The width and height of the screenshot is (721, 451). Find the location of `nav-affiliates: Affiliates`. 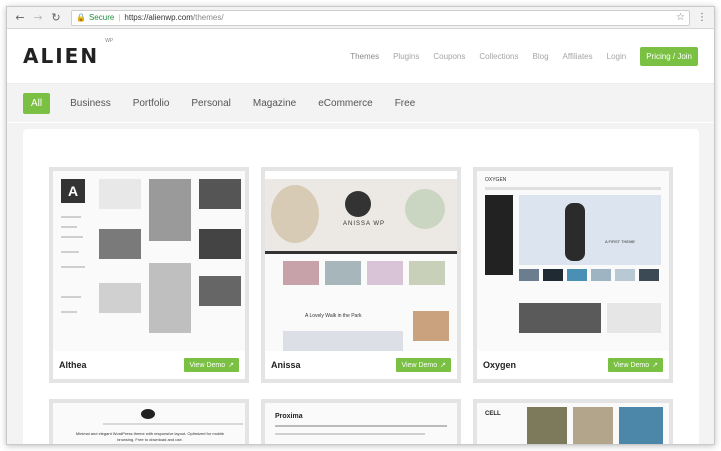

nav-affiliates: Affiliates is located at coordinates (578, 56).